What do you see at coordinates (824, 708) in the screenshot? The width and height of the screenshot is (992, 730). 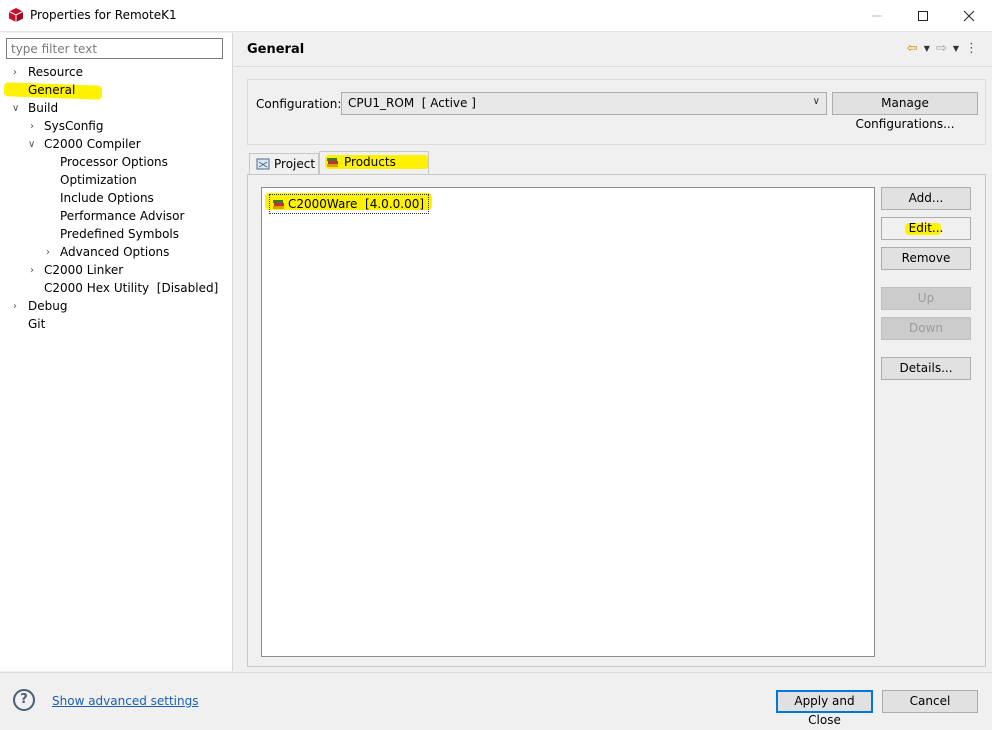 I see `apply-and-close-button: Apply and Close` at bounding box center [824, 708].